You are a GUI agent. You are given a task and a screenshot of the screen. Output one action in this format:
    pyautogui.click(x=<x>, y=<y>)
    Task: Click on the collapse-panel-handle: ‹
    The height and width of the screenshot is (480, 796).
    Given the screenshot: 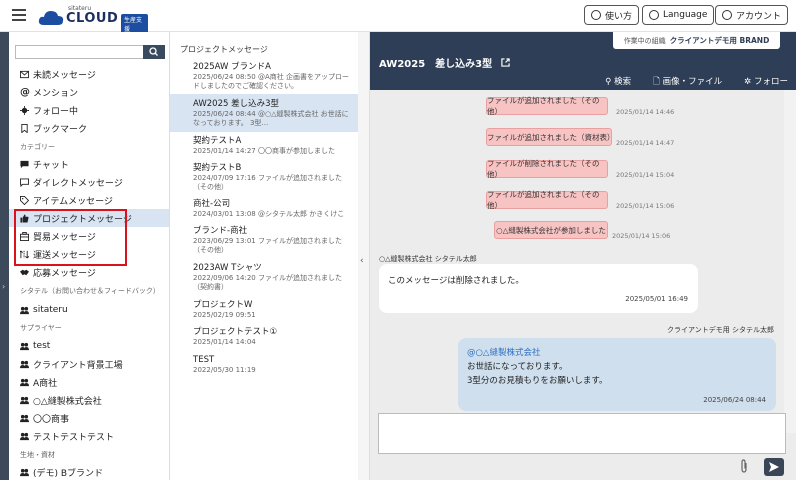 What is the action you would take?
    pyautogui.click(x=364, y=256)
    